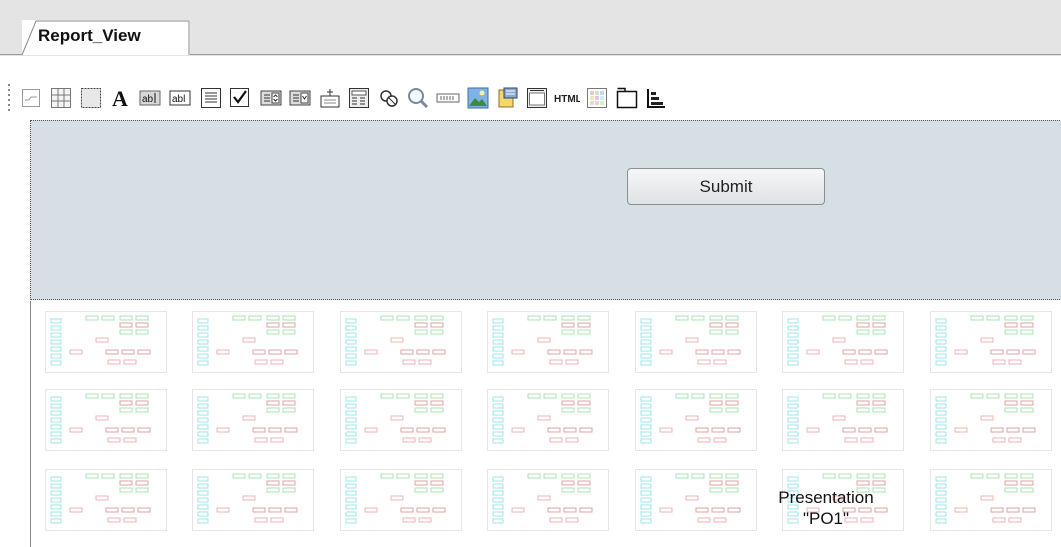  I want to click on checkbox-icon, so click(240, 98).